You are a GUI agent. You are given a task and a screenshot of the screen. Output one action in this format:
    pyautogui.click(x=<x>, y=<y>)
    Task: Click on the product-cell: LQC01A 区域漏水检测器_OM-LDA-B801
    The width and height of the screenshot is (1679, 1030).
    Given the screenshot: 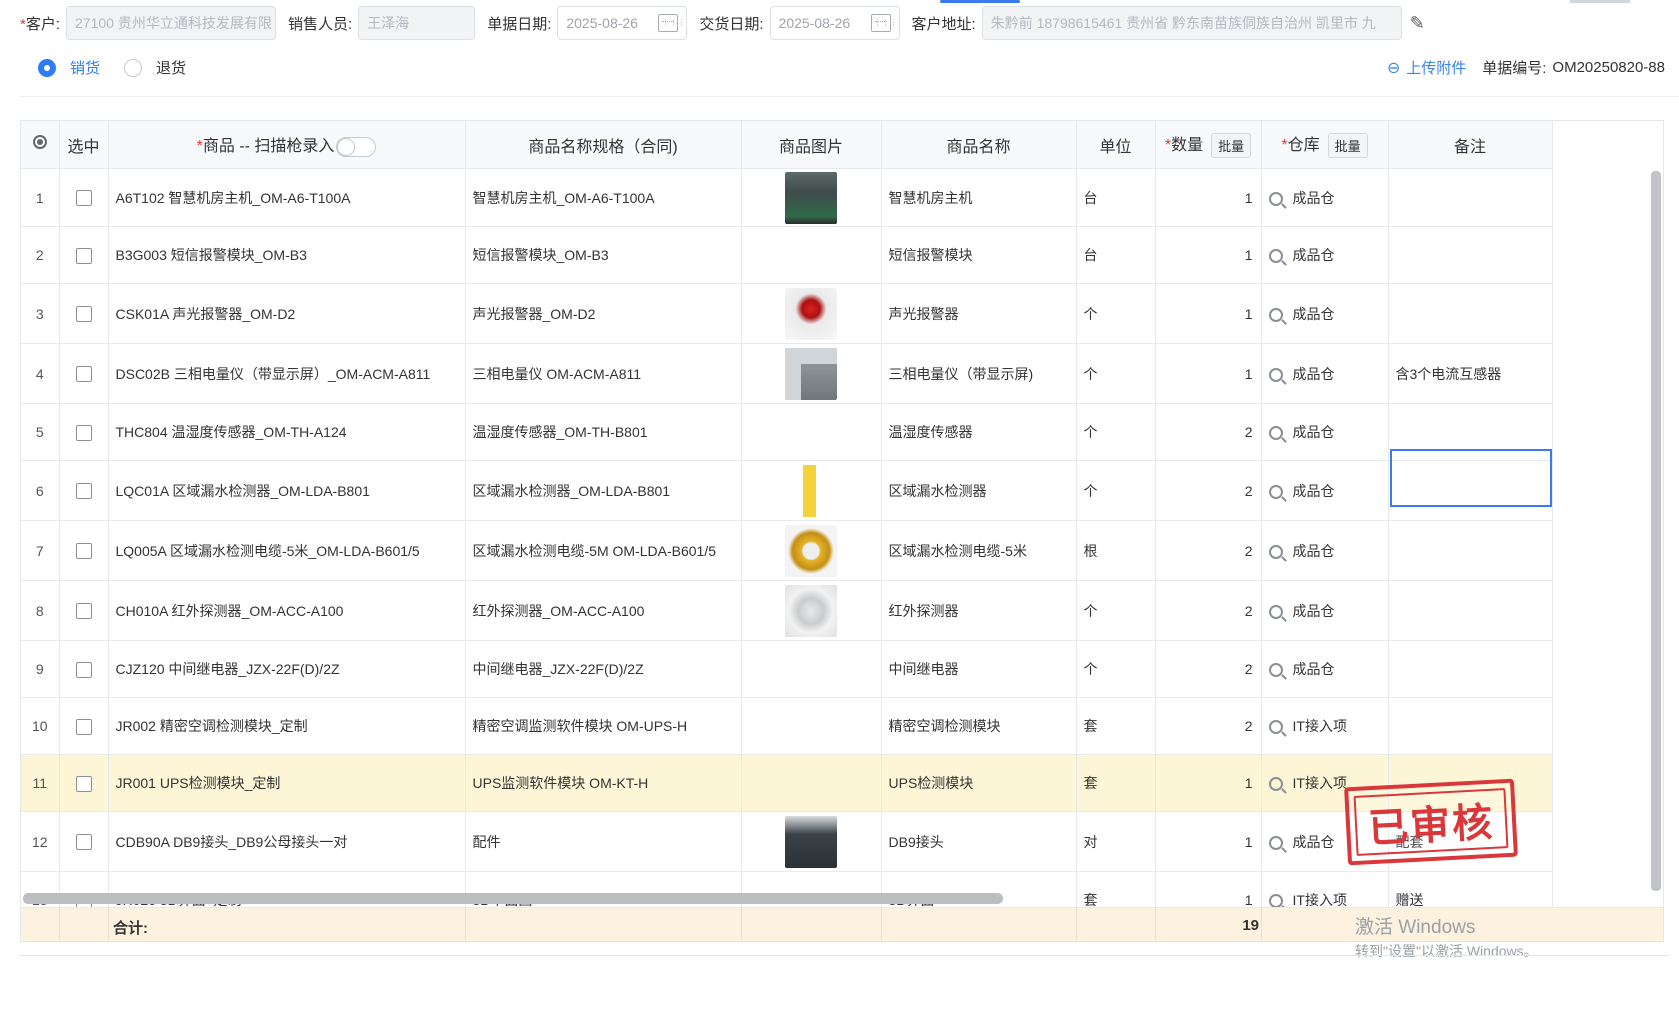 What is the action you would take?
    pyautogui.click(x=287, y=490)
    